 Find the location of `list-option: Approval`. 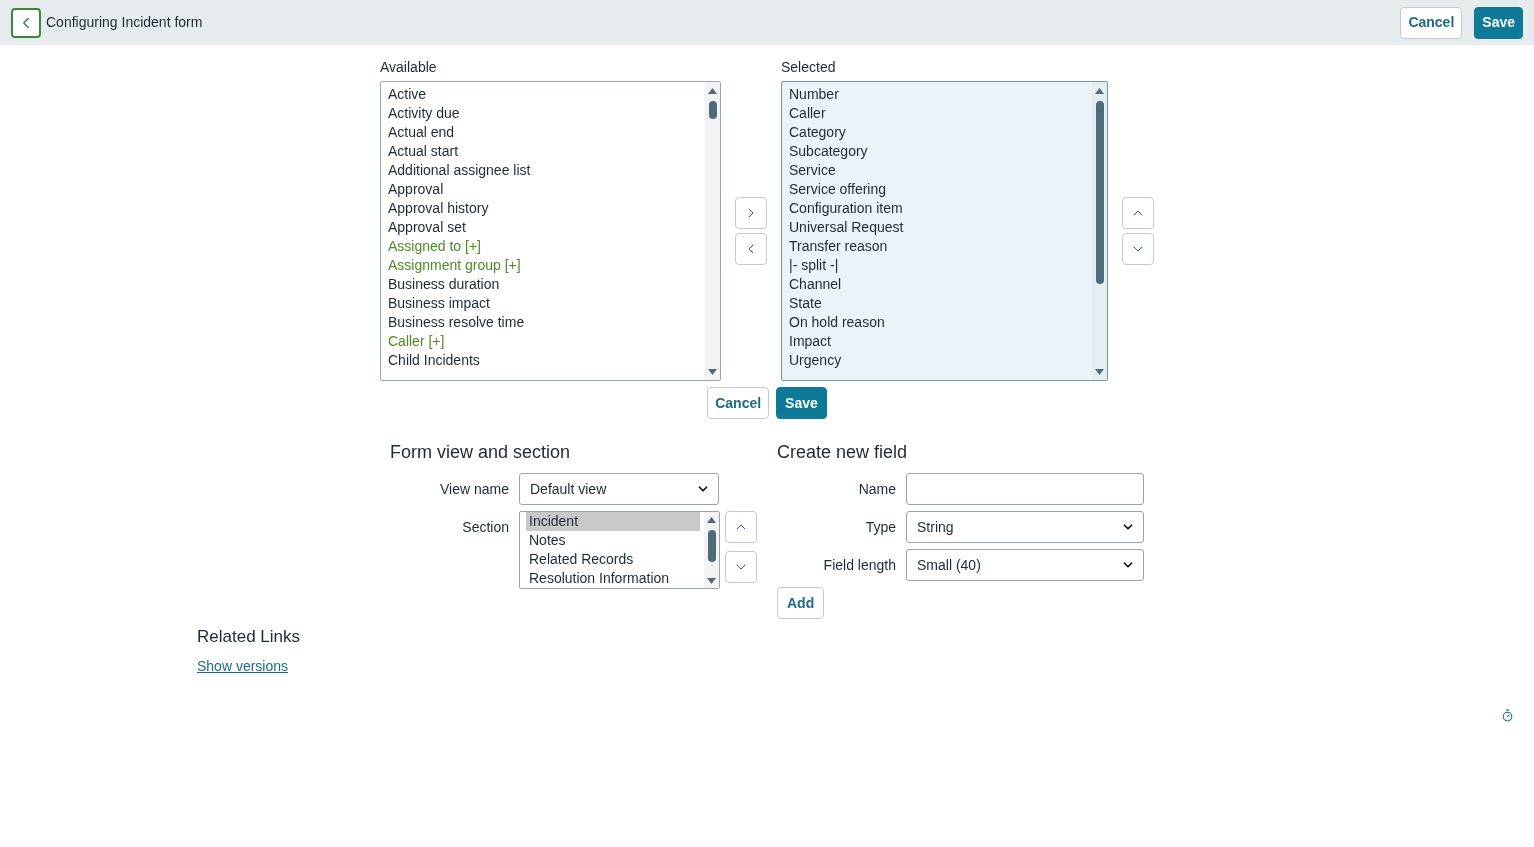

list-option: Approval is located at coordinates (544, 189).